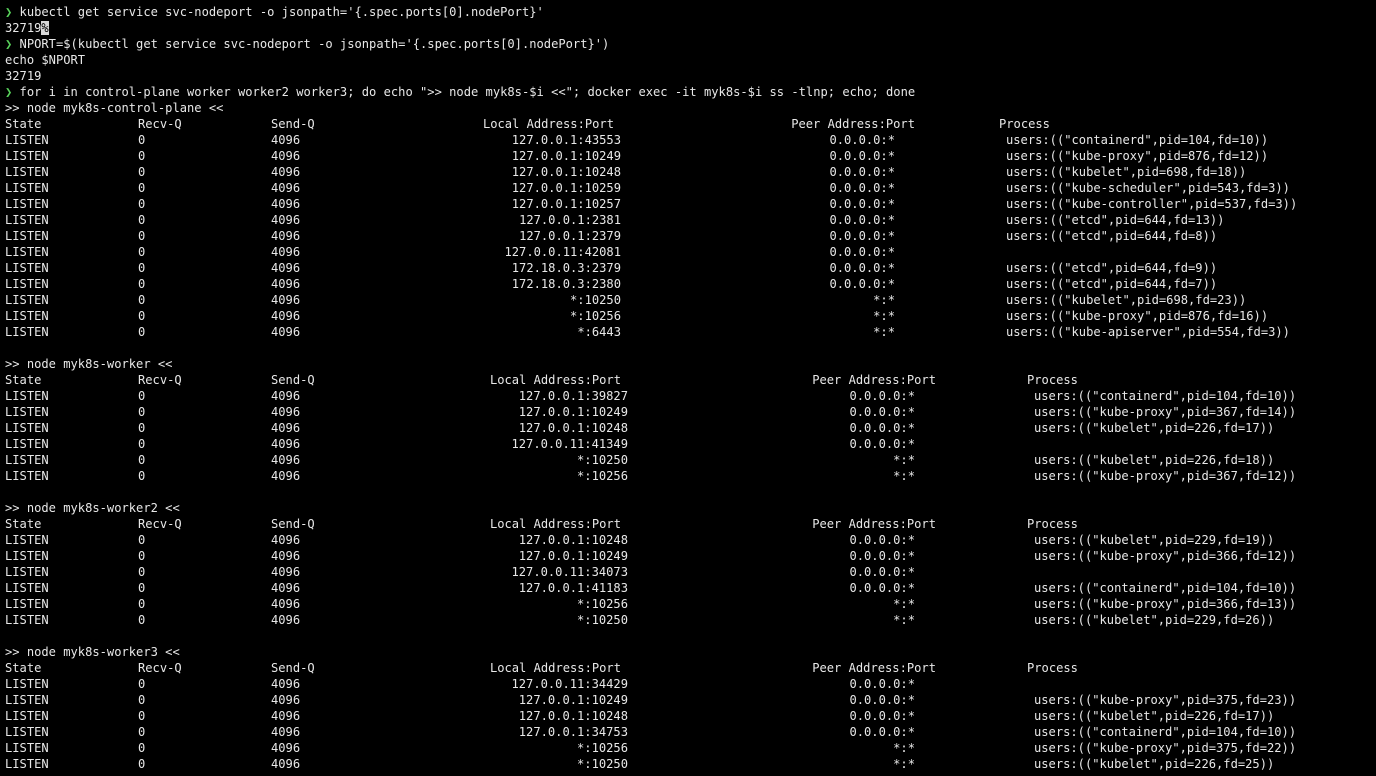  Describe the element at coordinates (45, 60) in the screenshot. I see `output-text: echo $NPORT` at that location.